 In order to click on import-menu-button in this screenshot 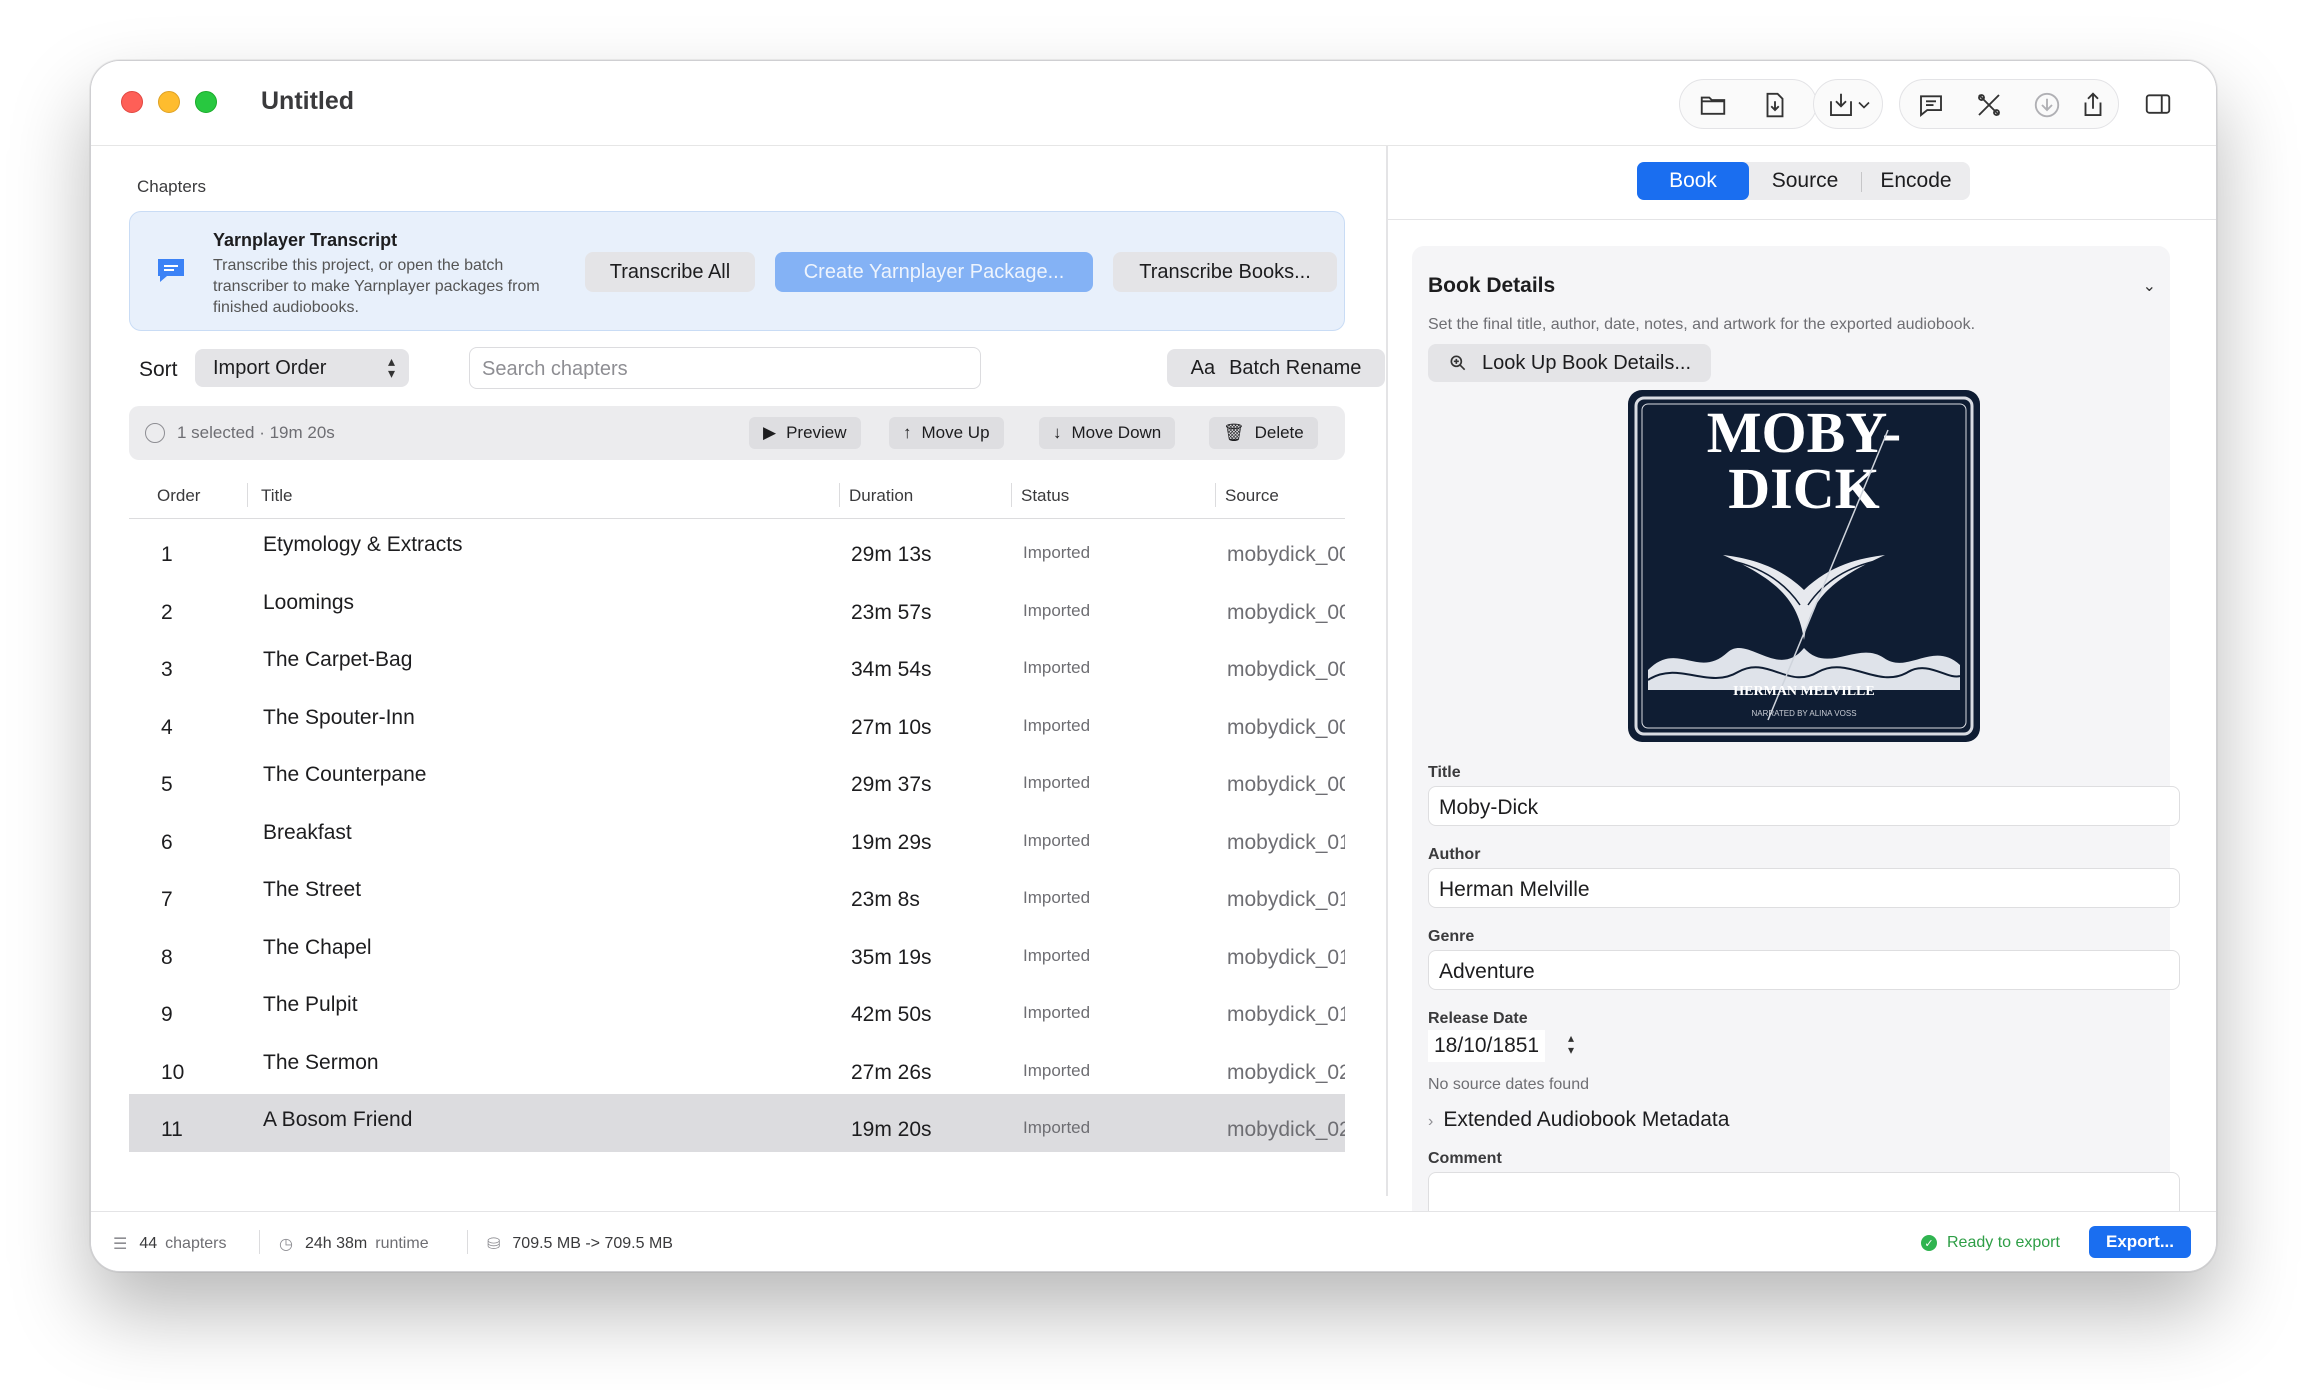, I will do `click(1848, 104)`.